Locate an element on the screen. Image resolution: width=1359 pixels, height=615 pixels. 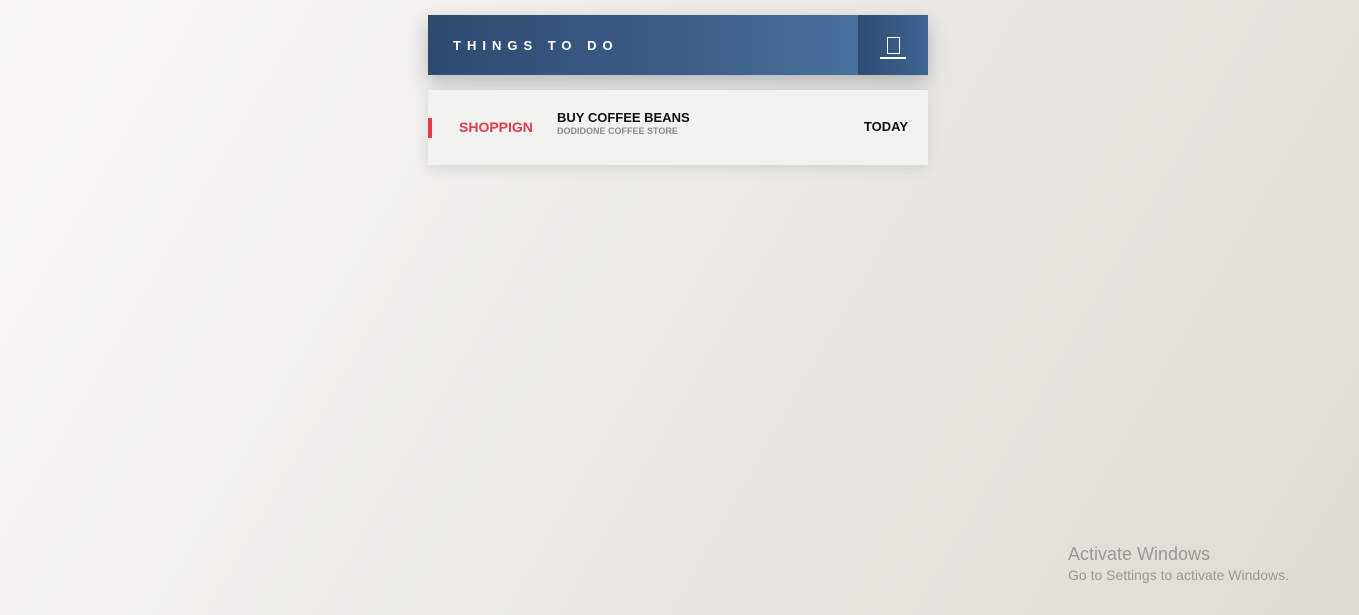
header-title: THINGS TO DO is located at coordinates (536, 45).